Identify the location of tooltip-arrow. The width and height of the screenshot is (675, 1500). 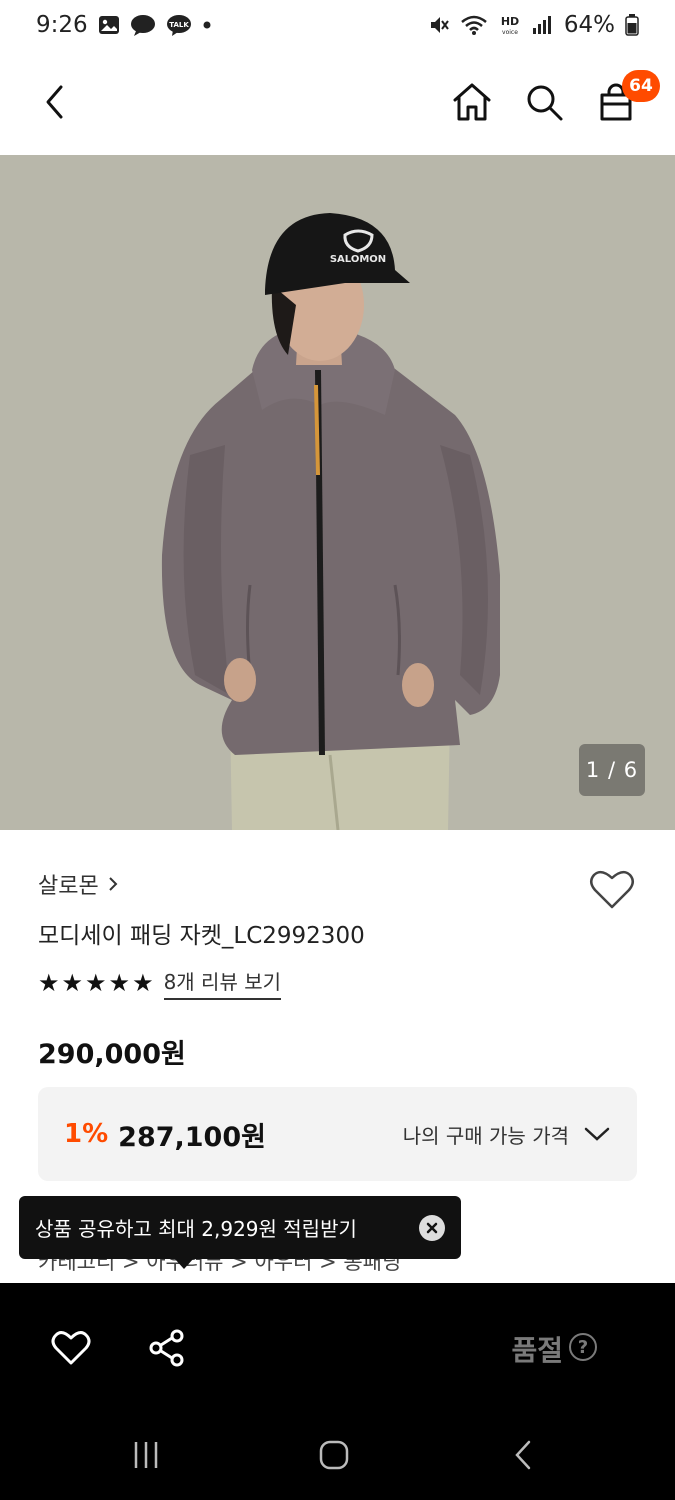
(184, 1263).